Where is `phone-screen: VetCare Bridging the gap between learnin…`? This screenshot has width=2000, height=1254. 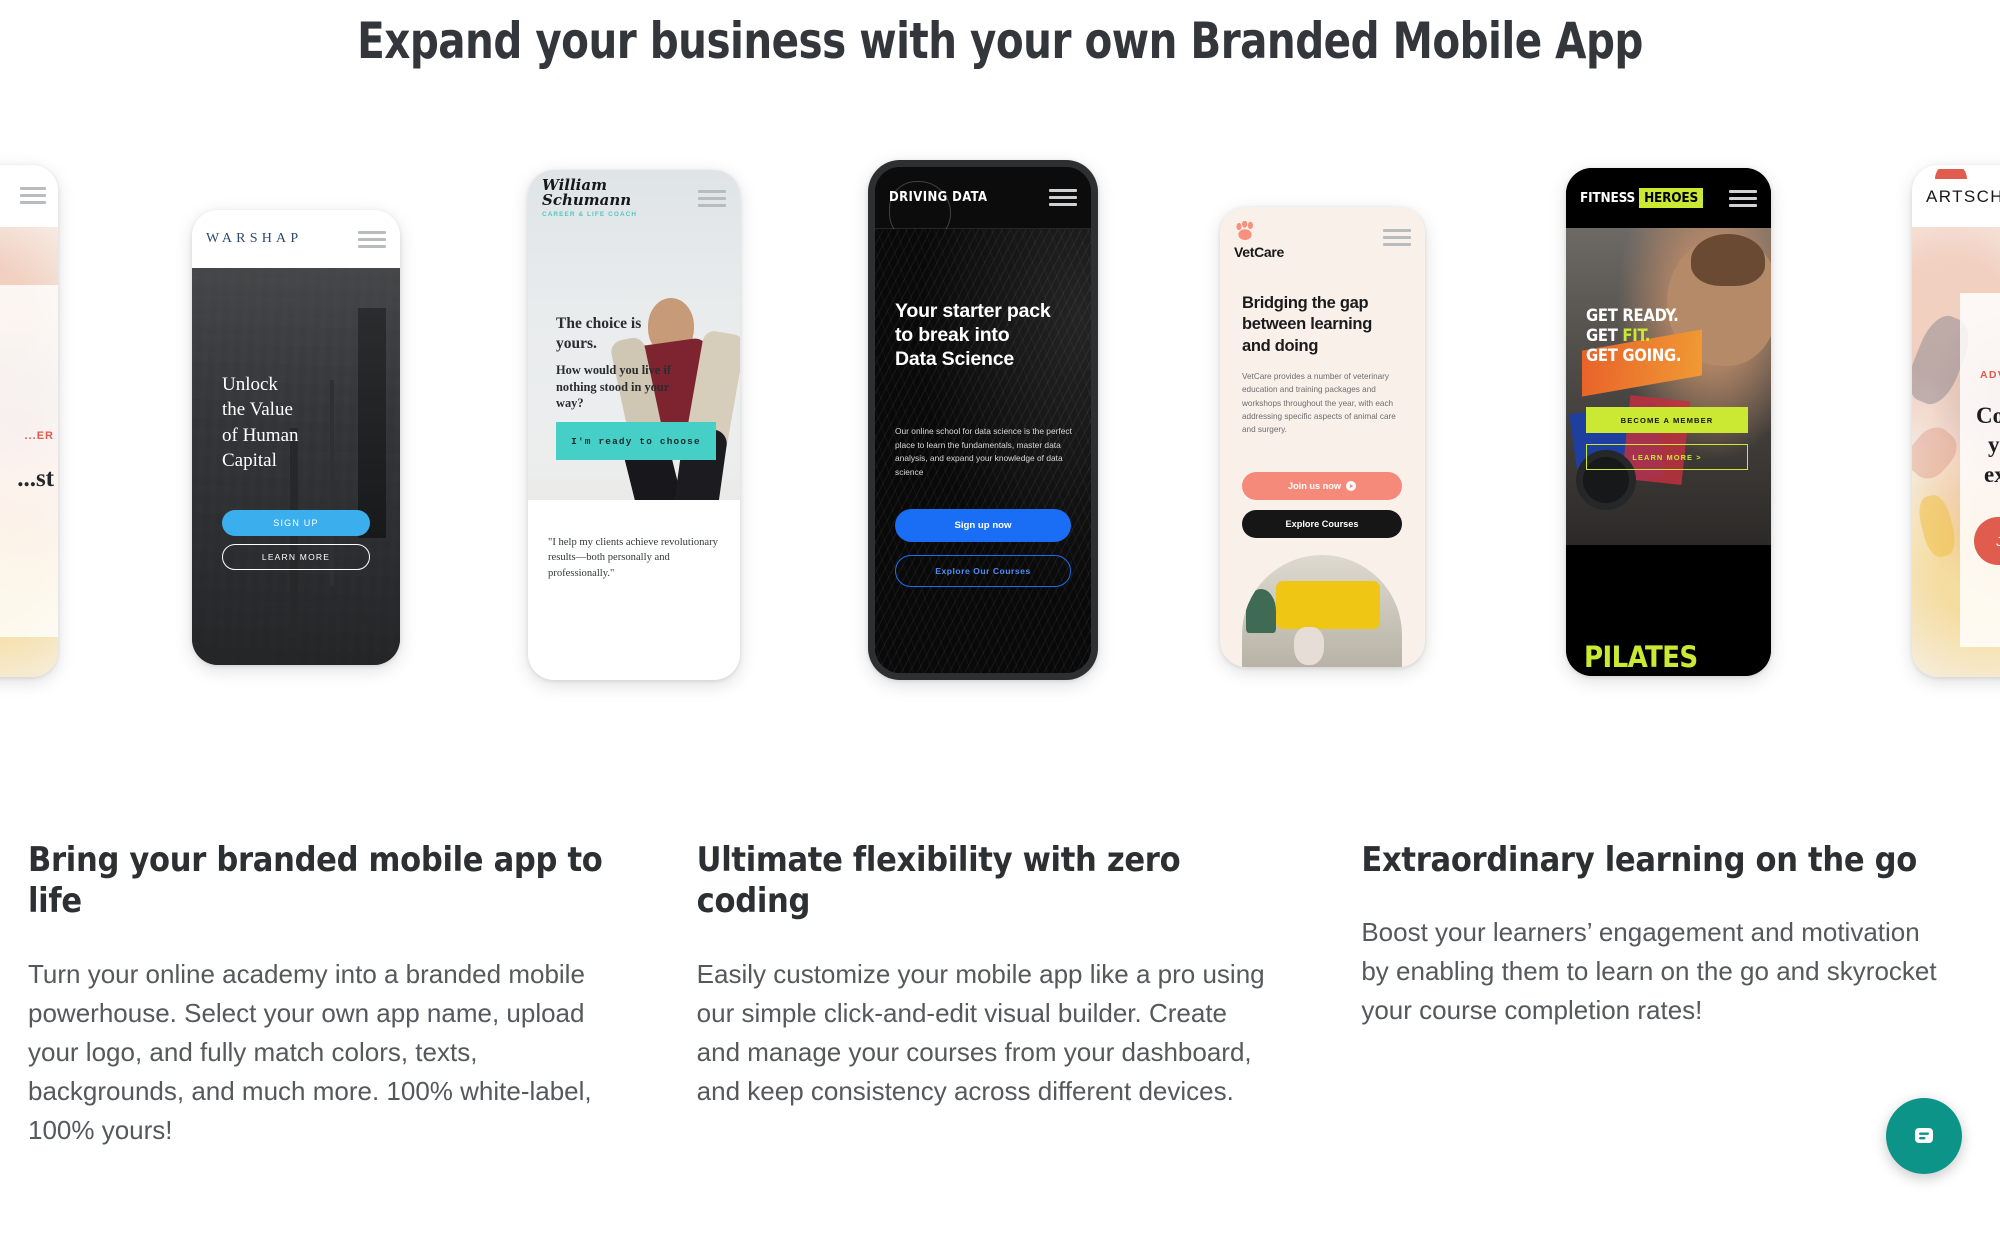
phone-screen: VetCare Bridging the gap between learnin… is located at coordinates (1322, 437).